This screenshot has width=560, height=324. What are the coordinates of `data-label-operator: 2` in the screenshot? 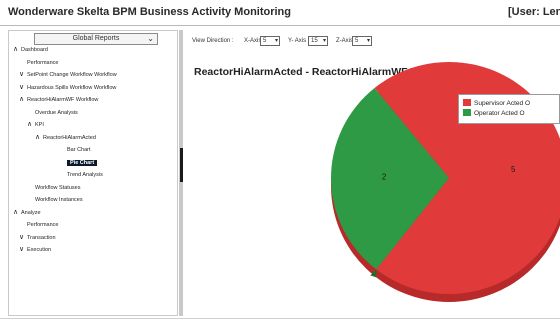 It's located at (384, 176).